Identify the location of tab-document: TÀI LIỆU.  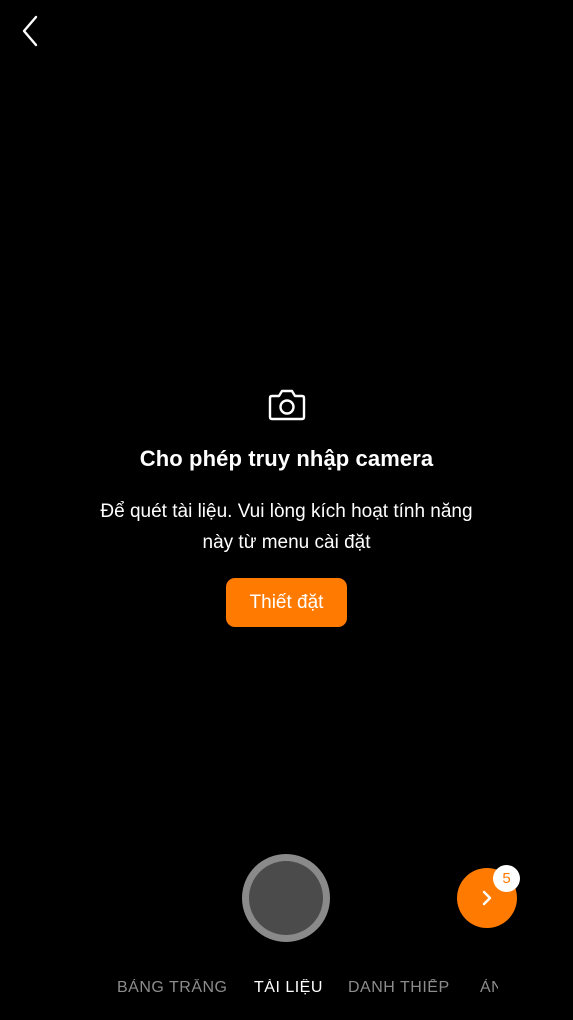
(288, 988).